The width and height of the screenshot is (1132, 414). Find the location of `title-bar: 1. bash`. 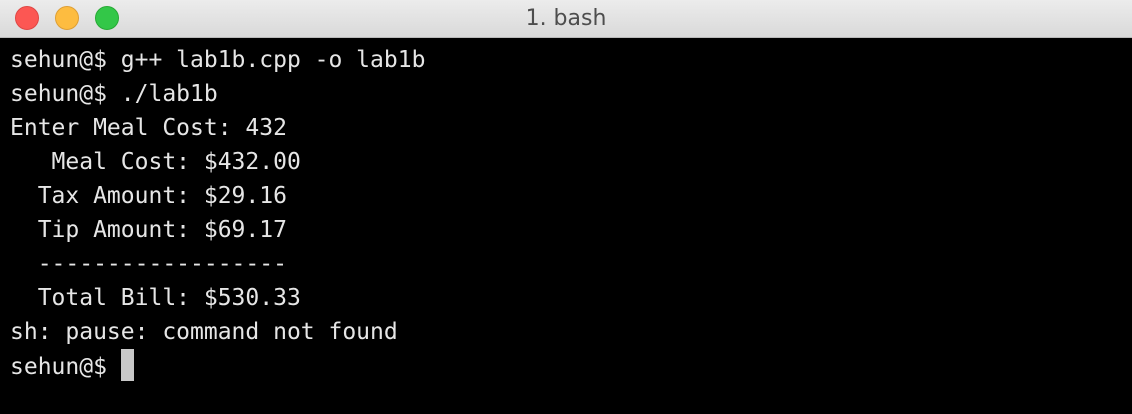

title-bar: 1. bash is located at coordinates (566, 19).